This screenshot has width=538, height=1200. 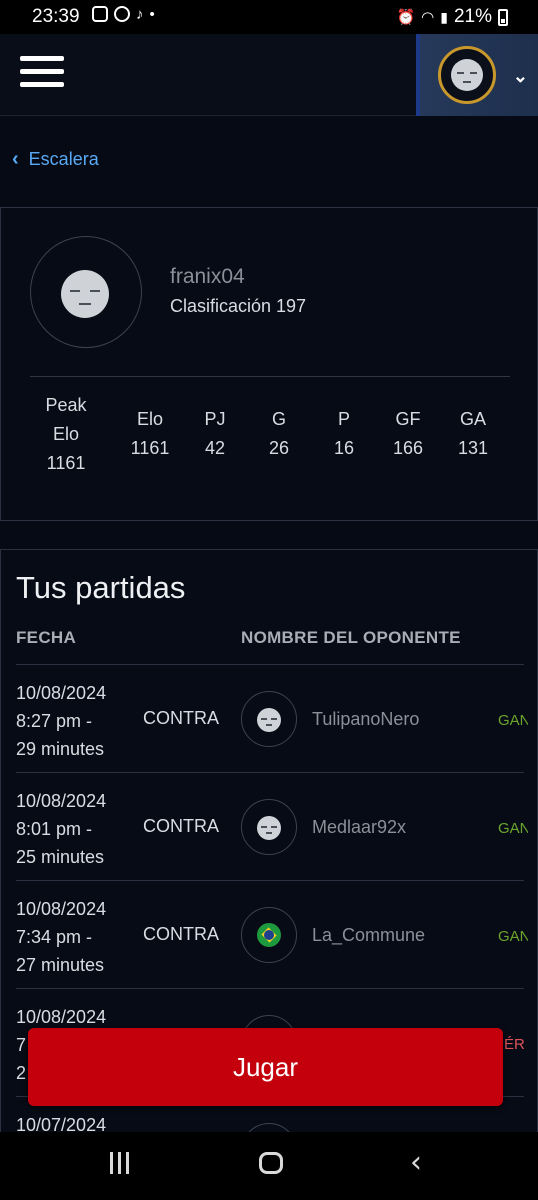 What do you see at coordinates (359, 827) in the screenshot?
I see `opponent-name: Medlaar92x` at bounding box center [359, 827].